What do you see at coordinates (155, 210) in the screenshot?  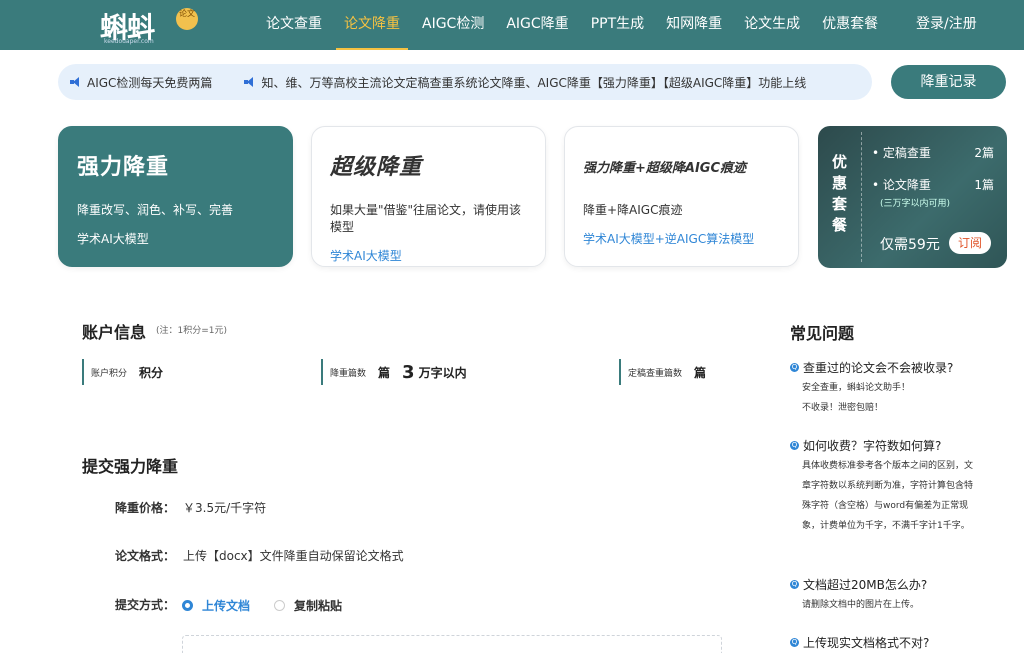 I see `card-desc: 降重改写、润色、补写、完善` at bounding box center [155, 210].